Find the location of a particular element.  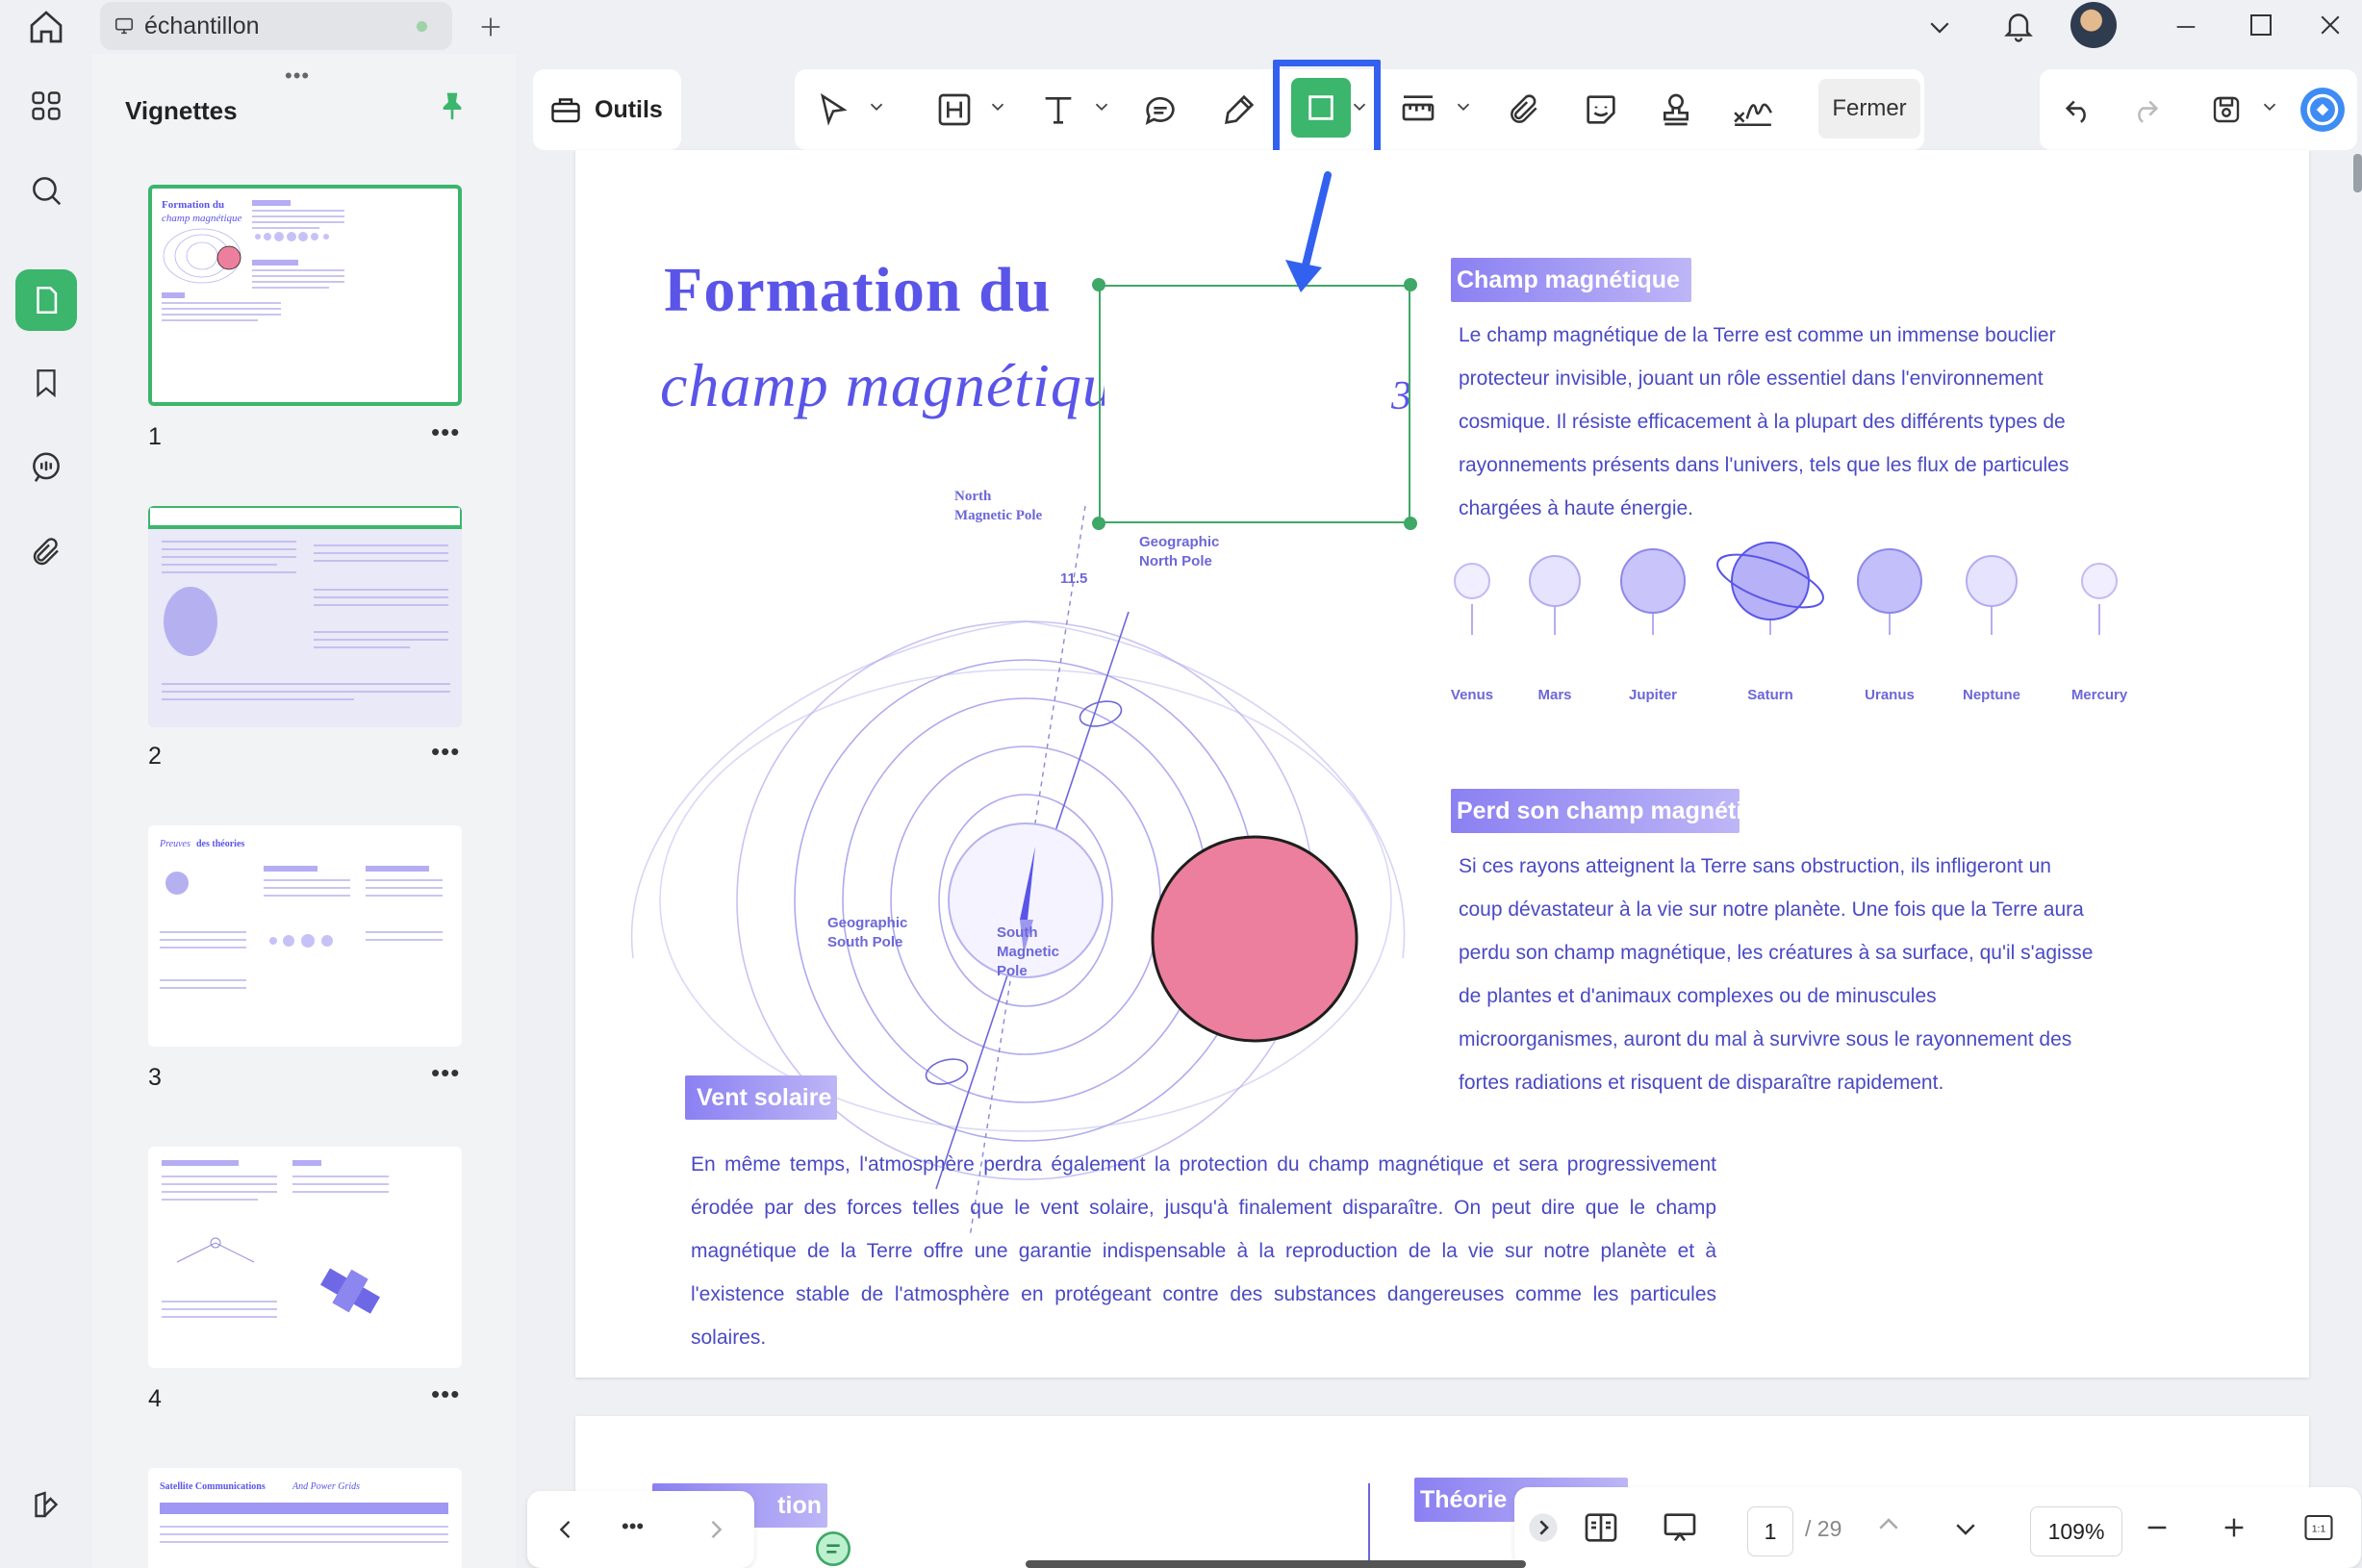

sticker-icon is located at coordinates (1601, 110).